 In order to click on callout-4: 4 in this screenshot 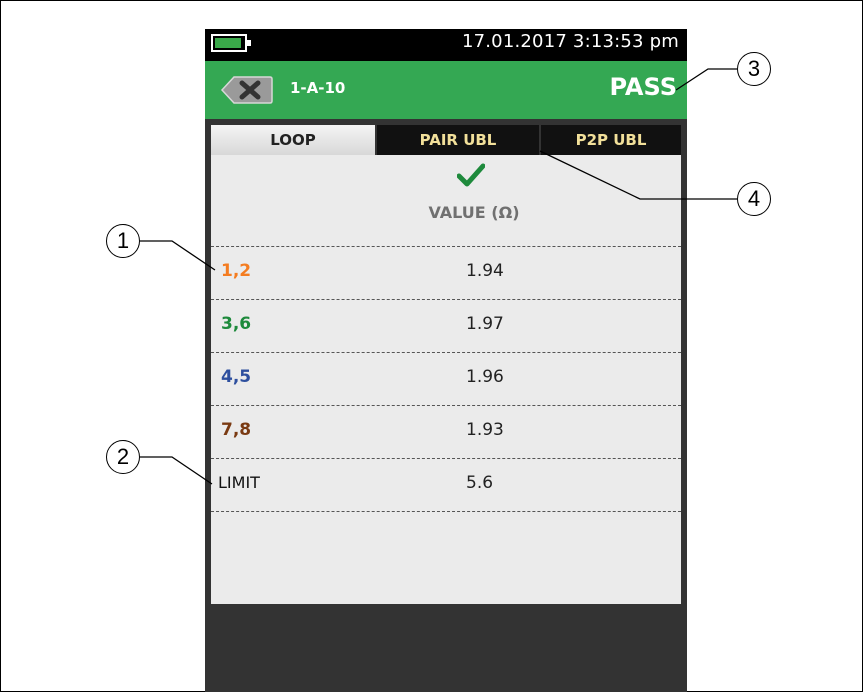, I will do `click(754, 199)`.